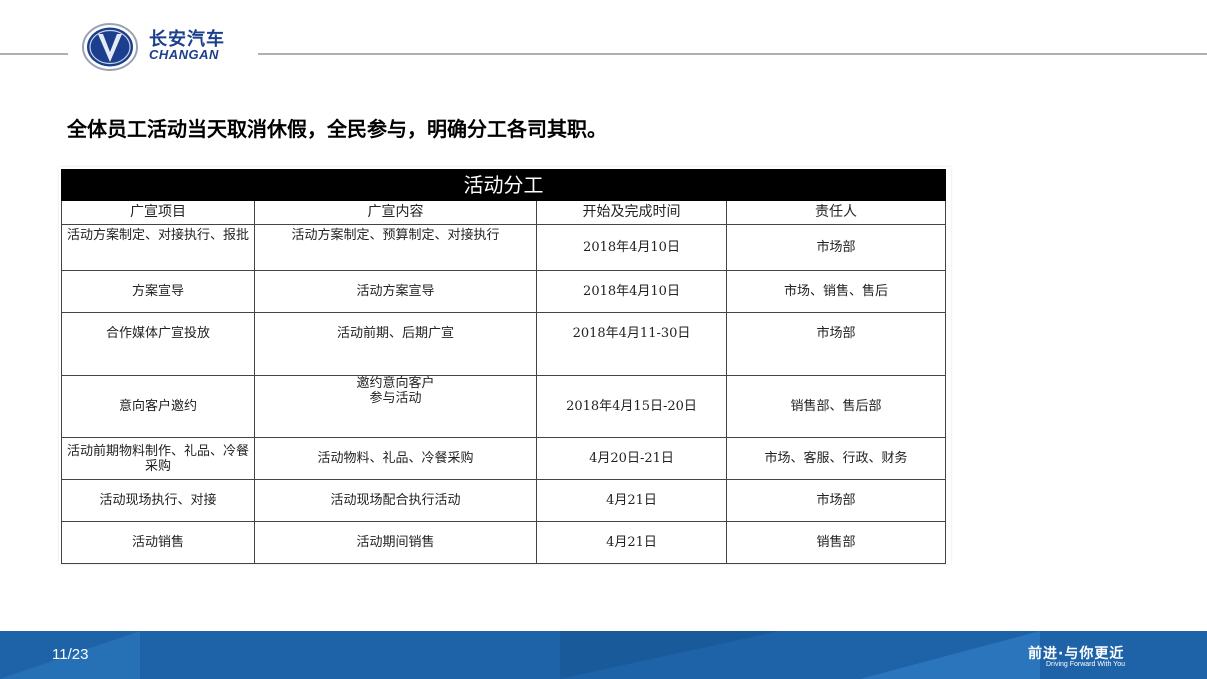 Image resolution: width=1207 pixels, height=679 pixels. What do you see at coordinates (110, 47) in the screenshot?
I see `changan-logo-icon` at bounding box center [110, 47].